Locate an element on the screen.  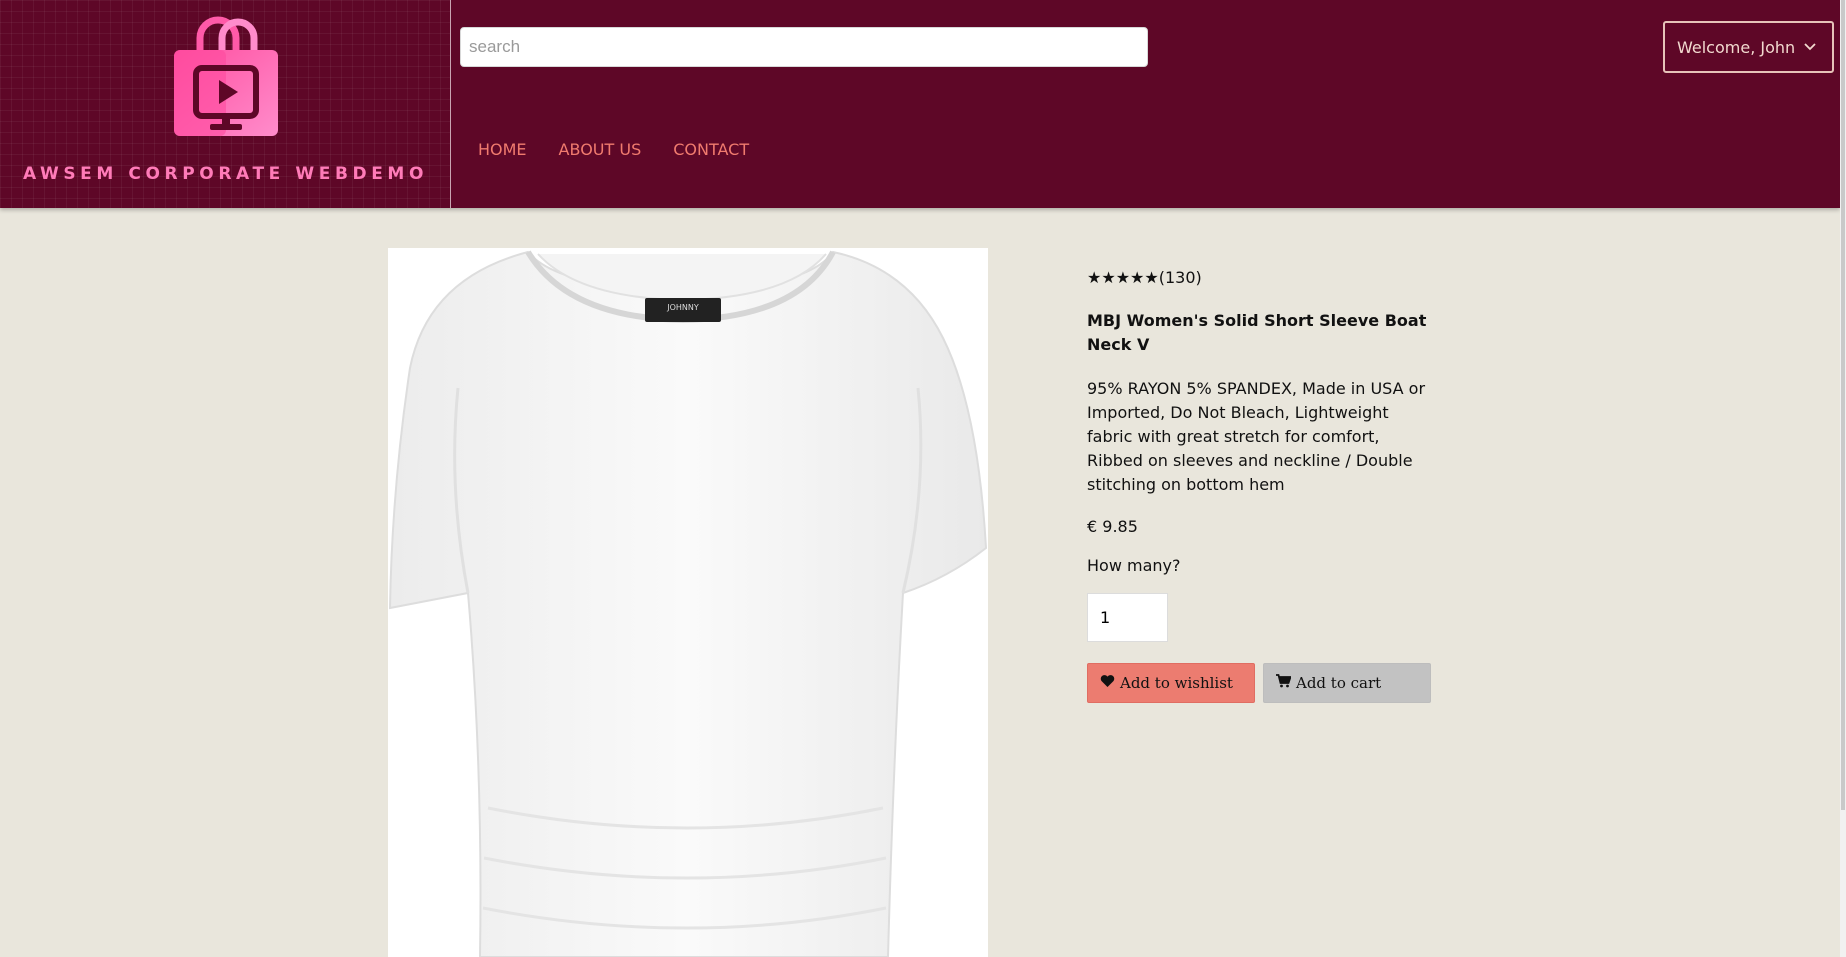
user-menu-dropdown: Welcome, John is located at coordinates (1748, 47).